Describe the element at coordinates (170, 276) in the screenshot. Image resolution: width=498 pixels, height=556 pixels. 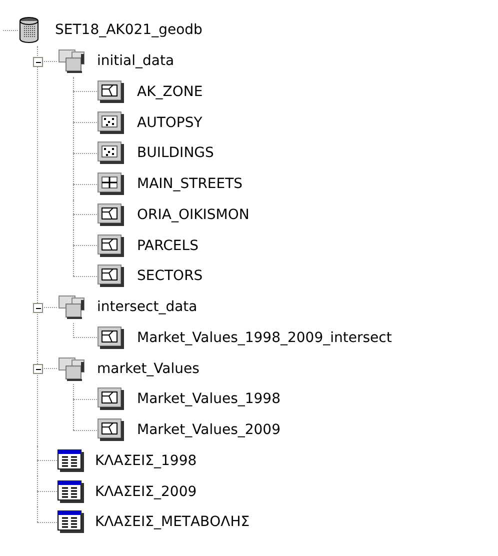
I see `tree-item: SECTORS` at that location.